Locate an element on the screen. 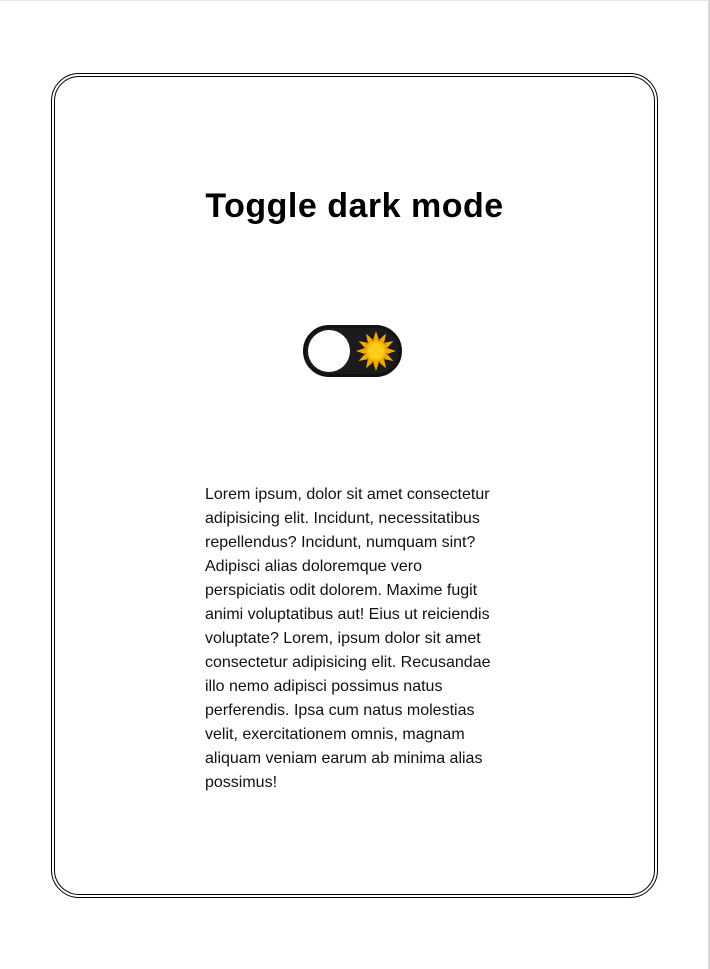  toggle-knob is located at coordinates (329, 351).